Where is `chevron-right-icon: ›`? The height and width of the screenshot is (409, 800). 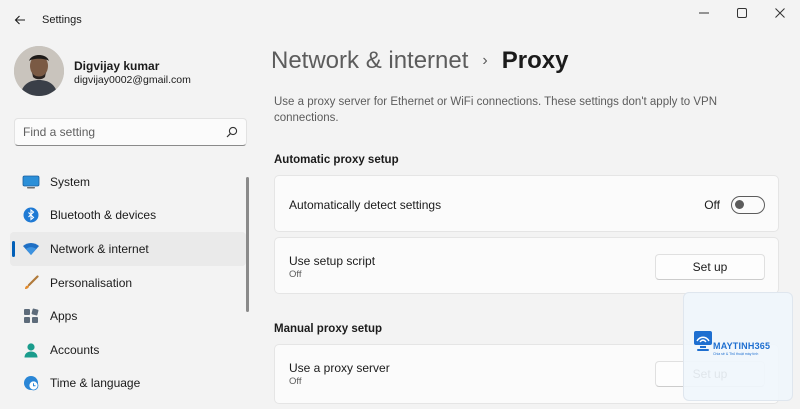 chevron-right-icon: › is located at coordinates (485, 60).